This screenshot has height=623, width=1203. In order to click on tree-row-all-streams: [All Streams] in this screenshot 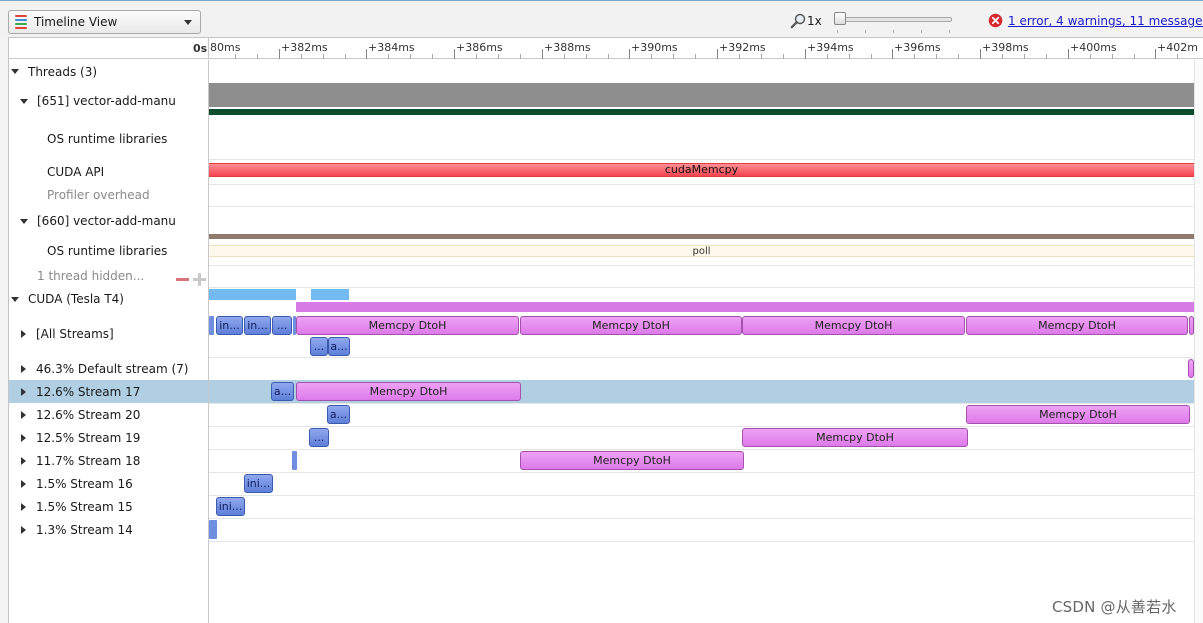, I will do `click(108, 334)`.